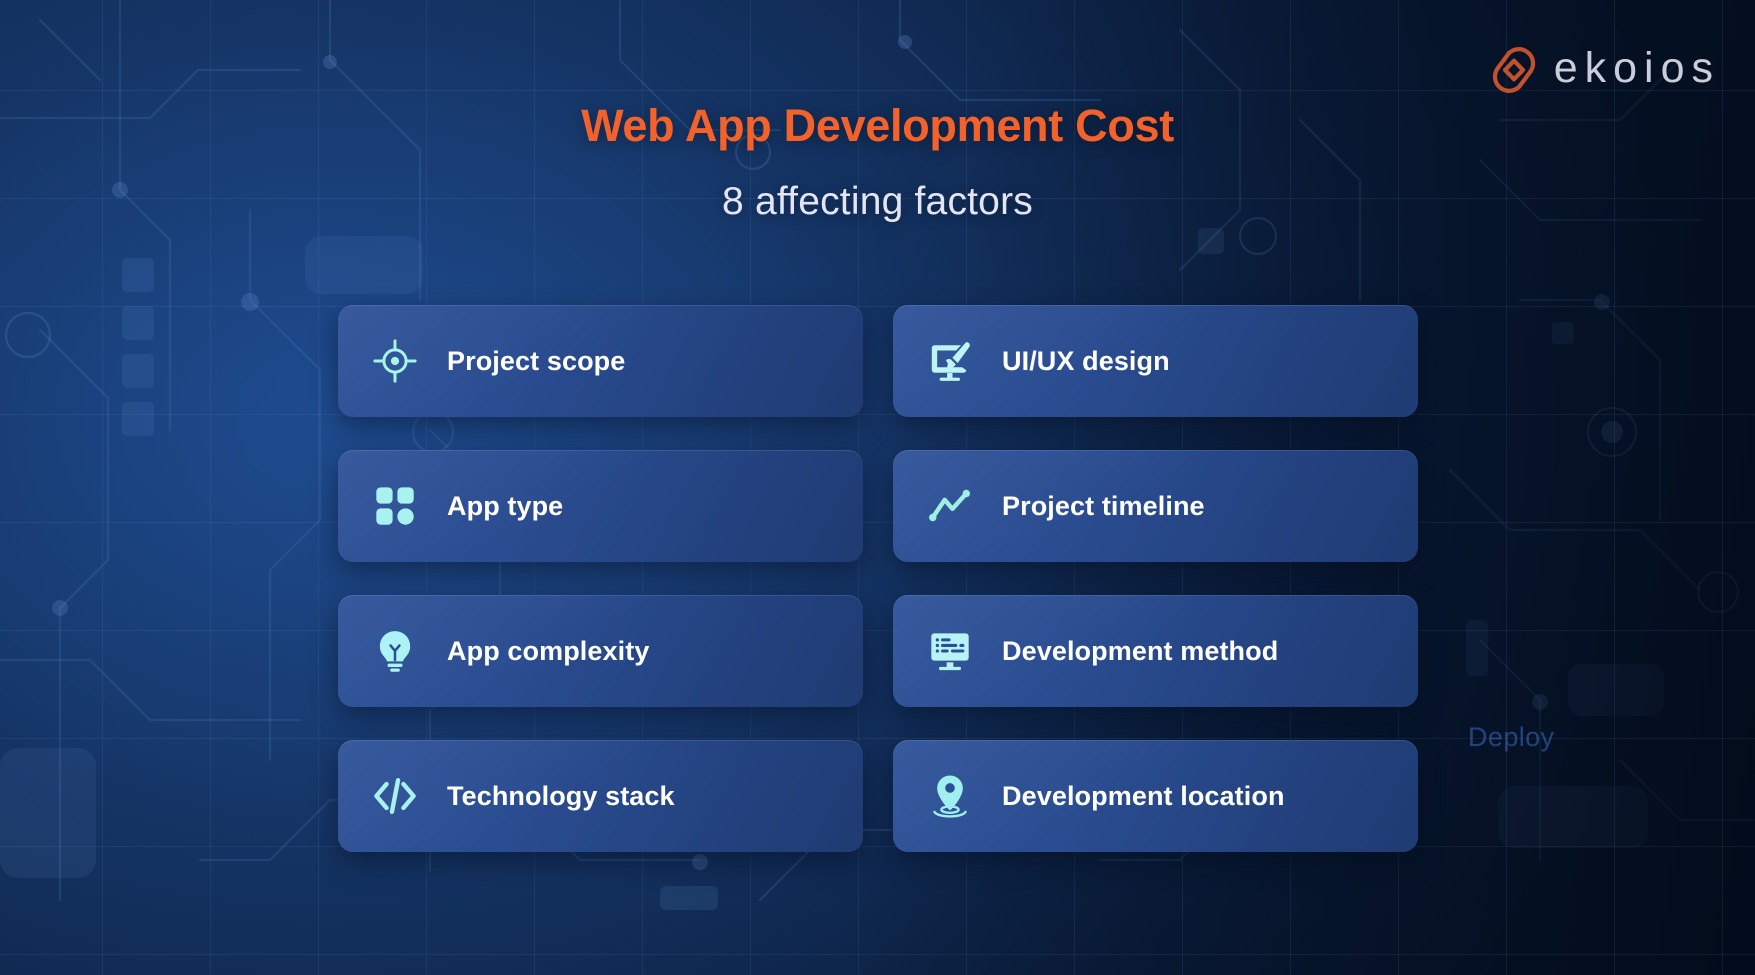 This screenshot has width=1755, height=975. Describe the element at coordinates (395, 796) in the screenshot. I see `code-brackets-icon` at that location.